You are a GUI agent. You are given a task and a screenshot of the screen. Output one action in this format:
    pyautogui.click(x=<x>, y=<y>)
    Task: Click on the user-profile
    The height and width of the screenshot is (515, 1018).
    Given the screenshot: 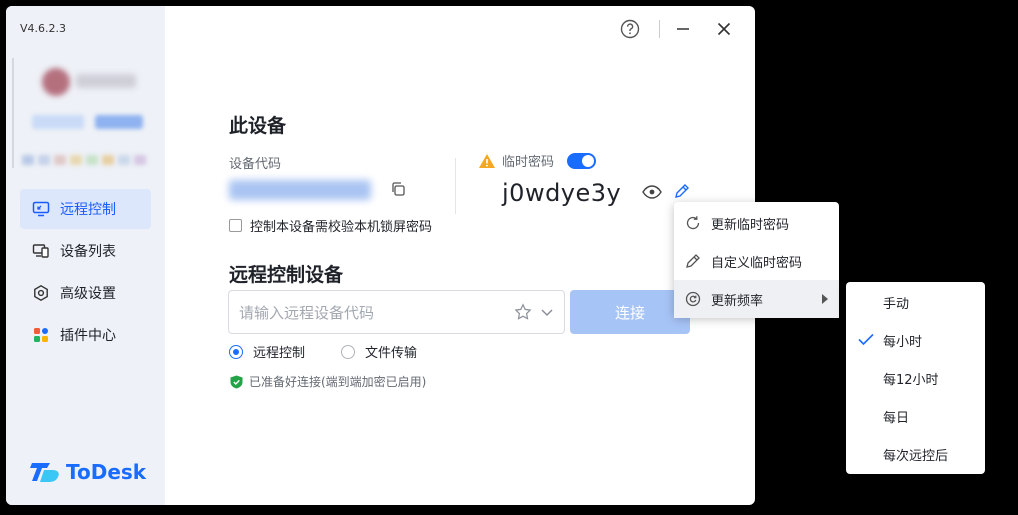 What is the action you would take?
    pyautogui.click(x=83, y=113)
    